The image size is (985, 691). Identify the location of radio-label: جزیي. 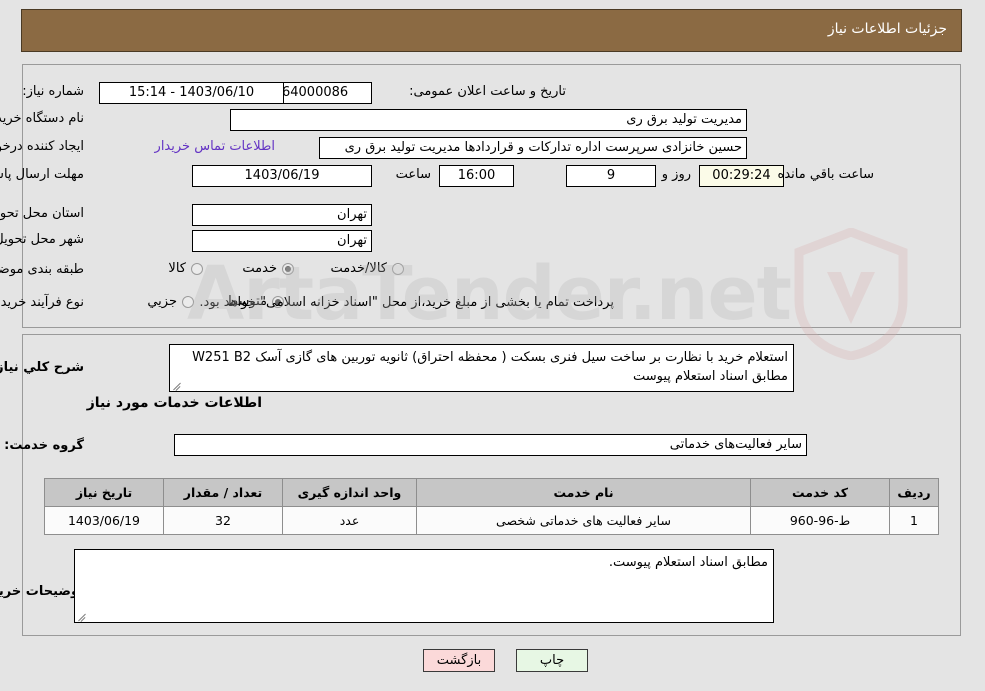
(163, 301).